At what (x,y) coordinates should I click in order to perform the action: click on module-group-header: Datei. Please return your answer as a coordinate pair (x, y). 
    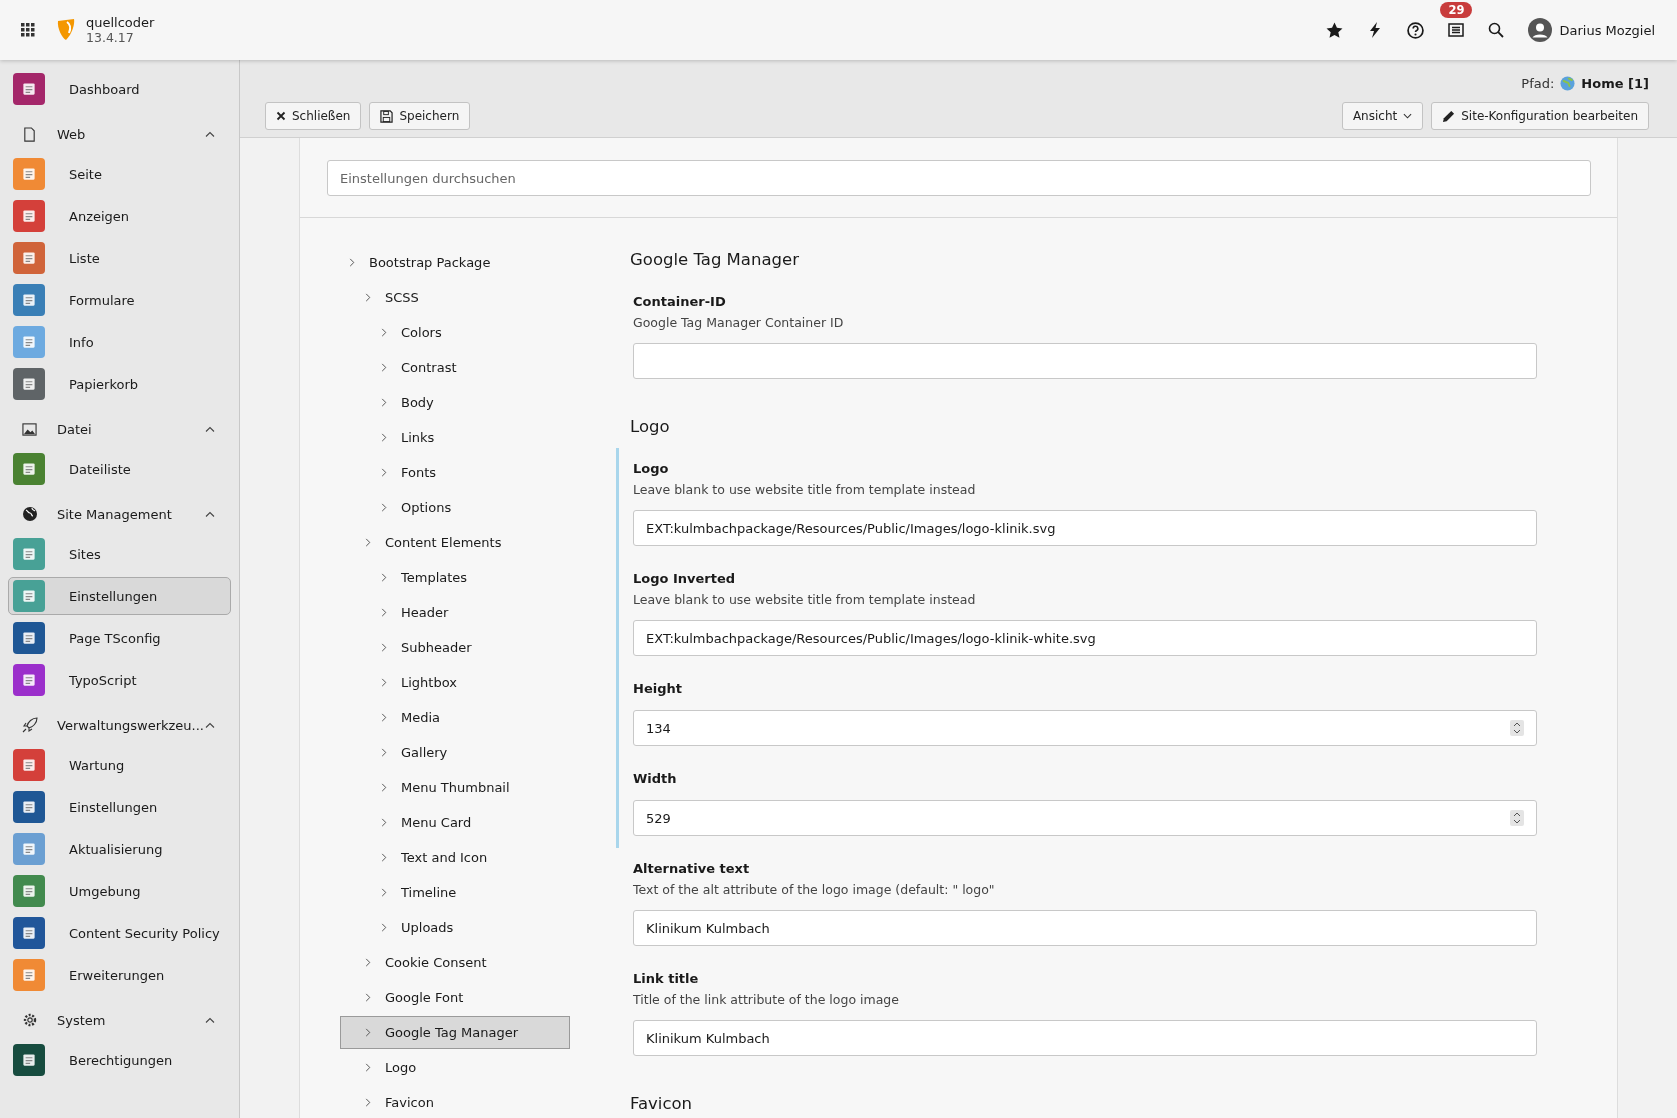
    Looking at the image, I should click on (119, 429).